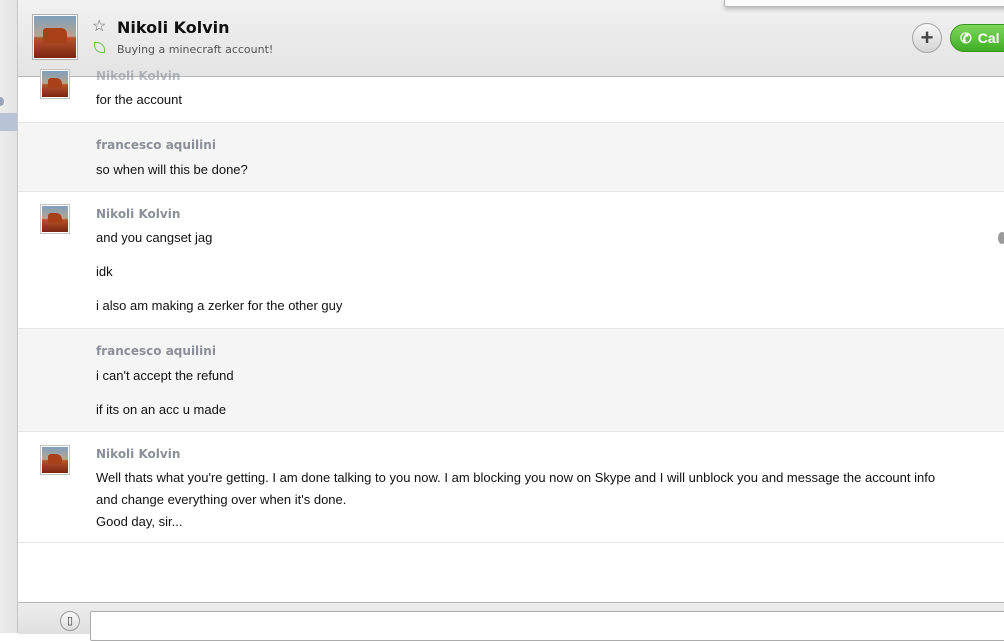  Describe the element at coordinates (864, 3) in the screenshot. I see `overlapping-window-edge` at that location.